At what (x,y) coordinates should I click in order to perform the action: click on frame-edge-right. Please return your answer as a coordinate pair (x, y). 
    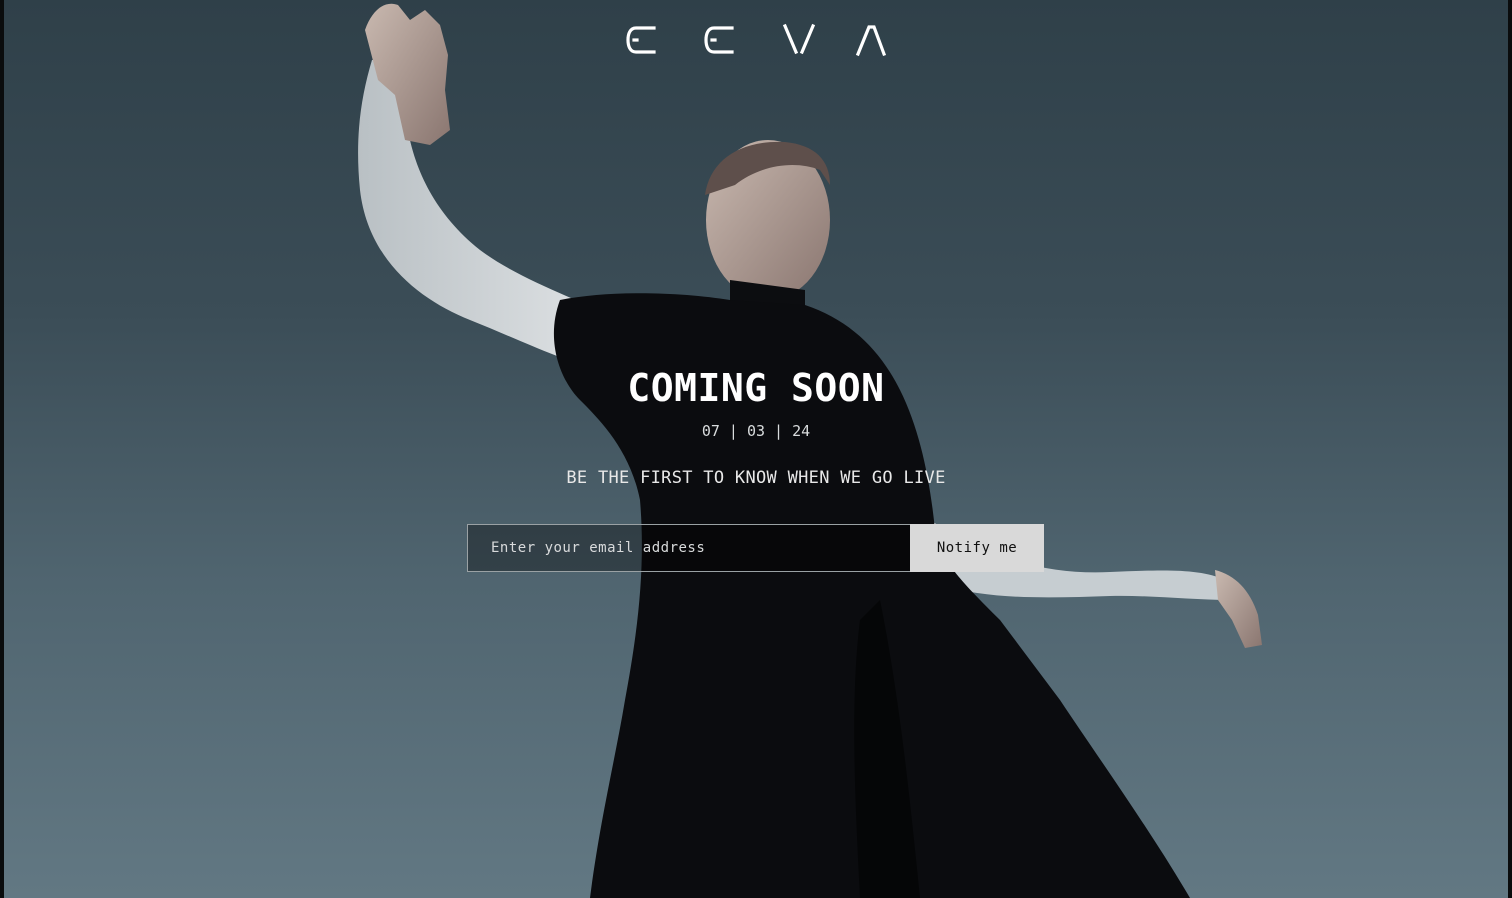
    Looking at the image, I should click on (1510, 449).